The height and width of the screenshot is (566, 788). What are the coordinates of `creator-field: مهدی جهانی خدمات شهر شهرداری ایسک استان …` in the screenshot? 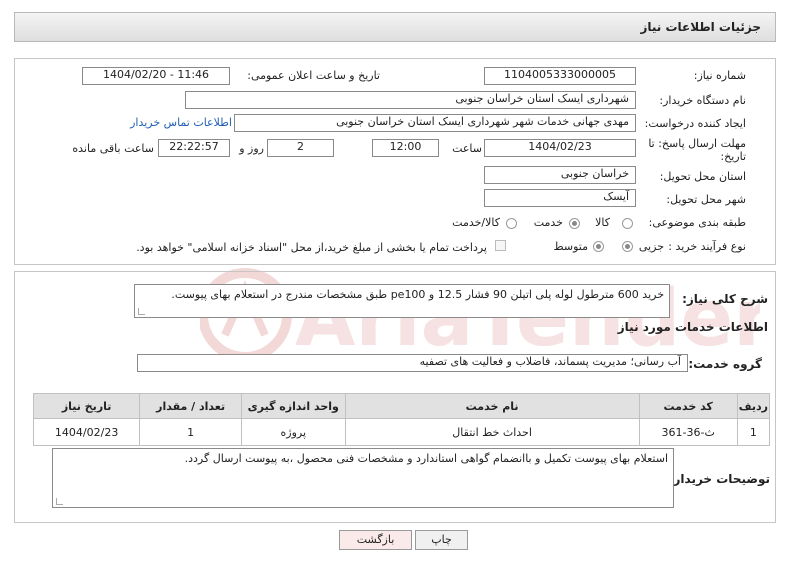 It's located at (435, 123).